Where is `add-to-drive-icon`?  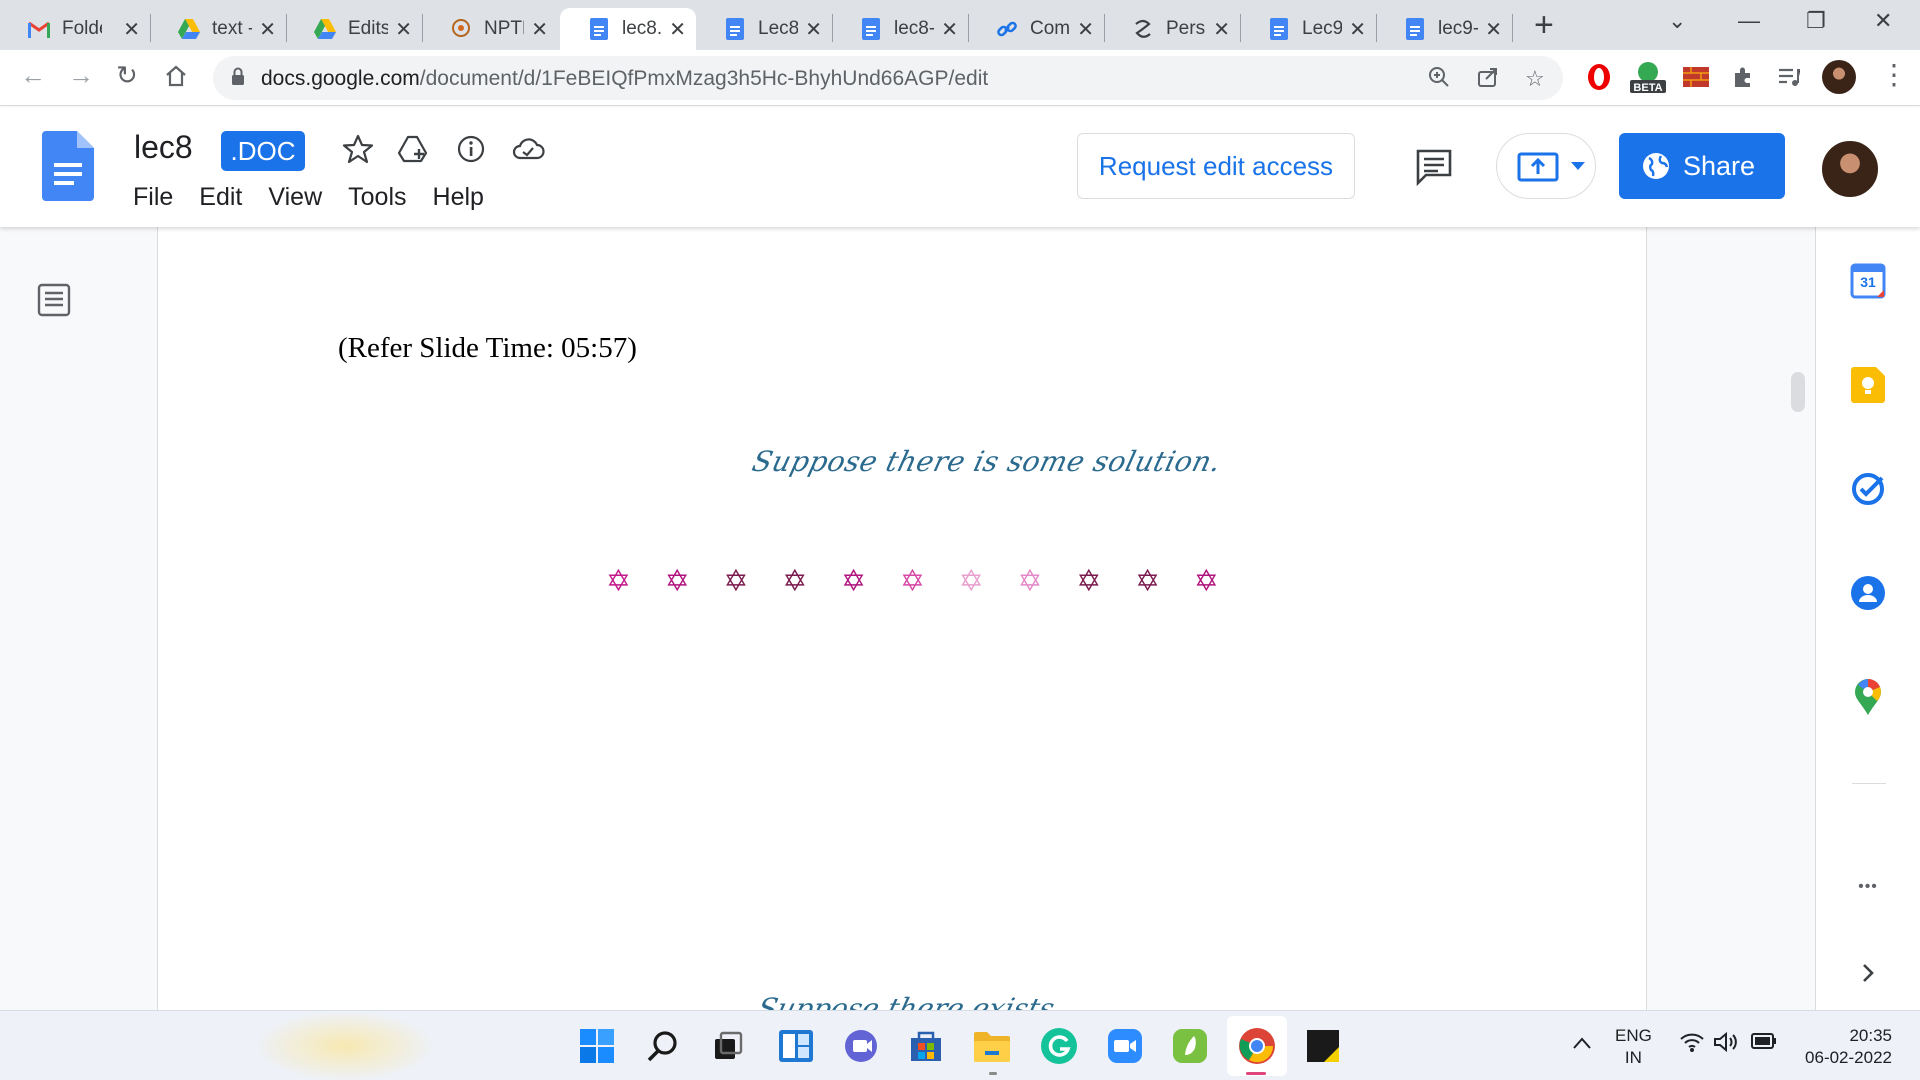 add-to-drive-icon is located at coordinates (413, 149).